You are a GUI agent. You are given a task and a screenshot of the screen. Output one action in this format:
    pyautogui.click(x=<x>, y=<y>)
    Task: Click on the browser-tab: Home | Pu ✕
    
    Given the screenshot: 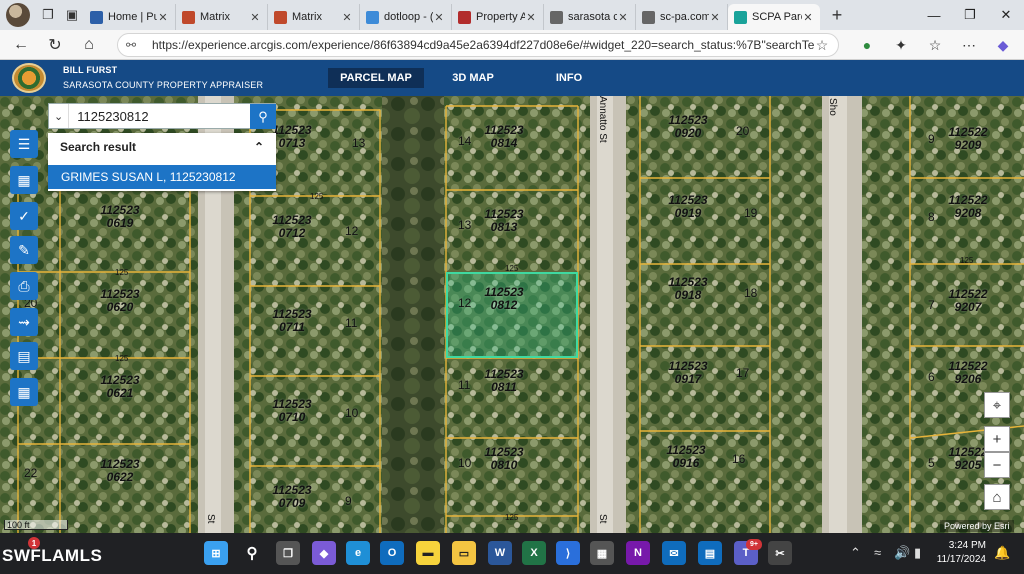 What is the action you would take?
    pyautogui.click(x=130, y=17)
    